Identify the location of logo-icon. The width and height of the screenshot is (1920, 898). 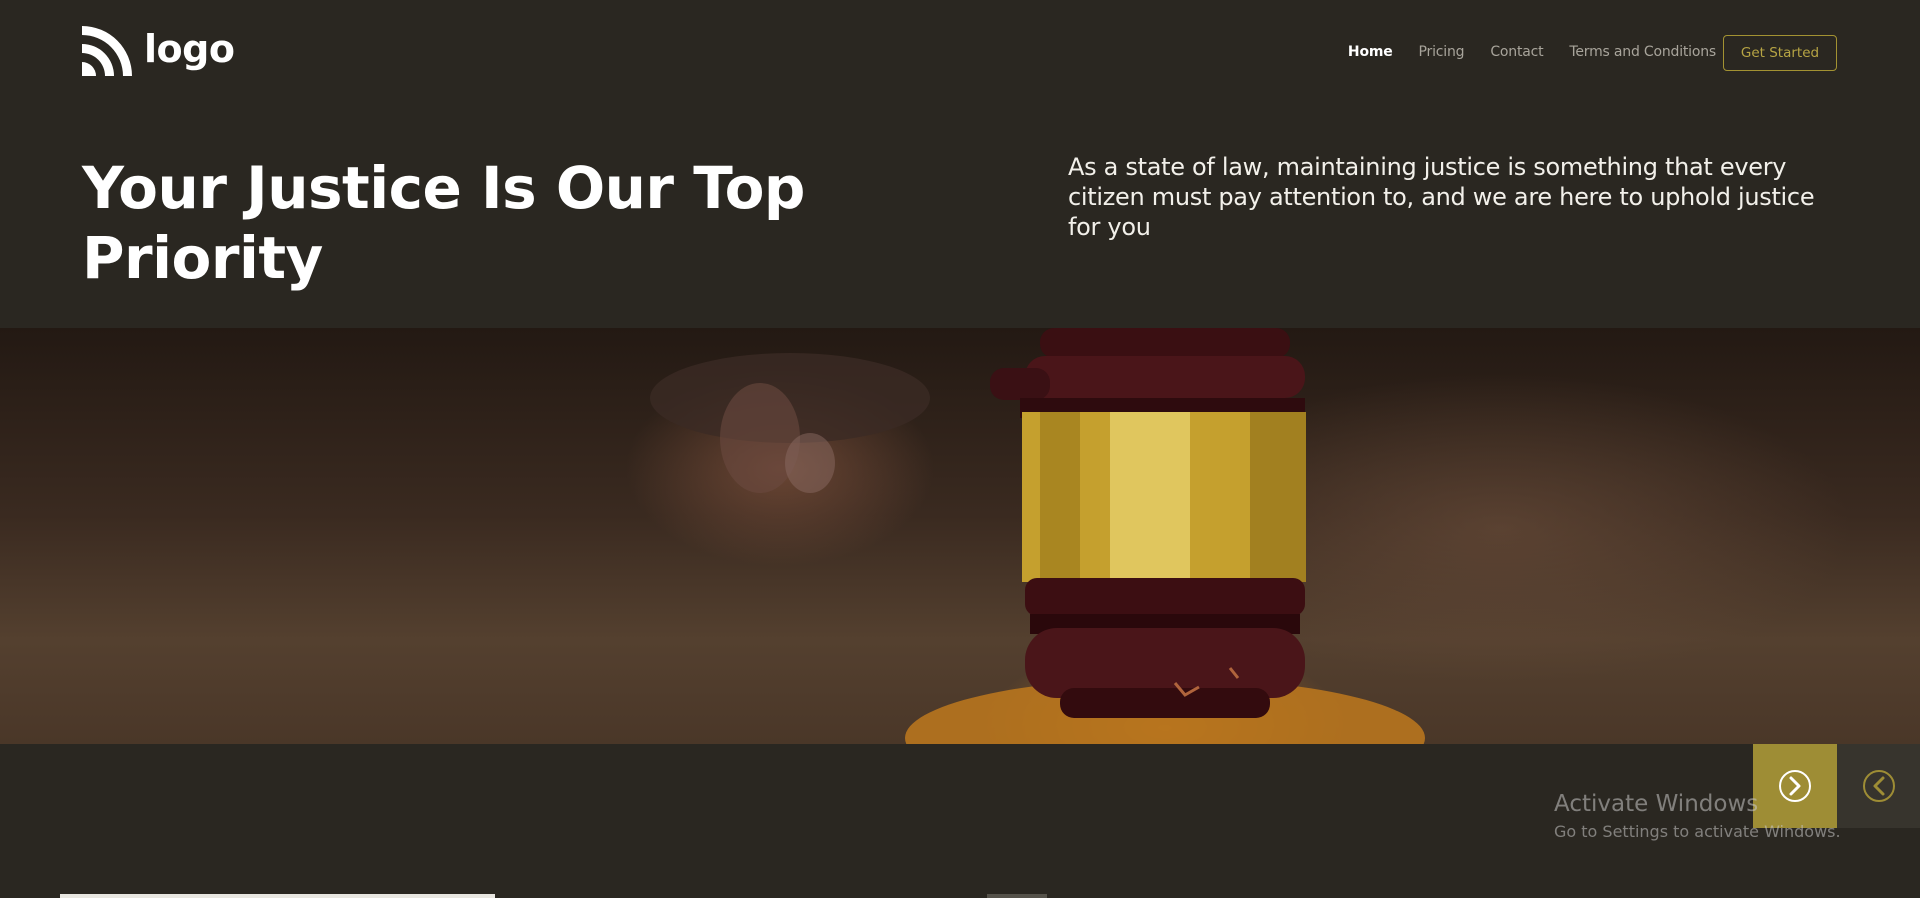
(107, 51).